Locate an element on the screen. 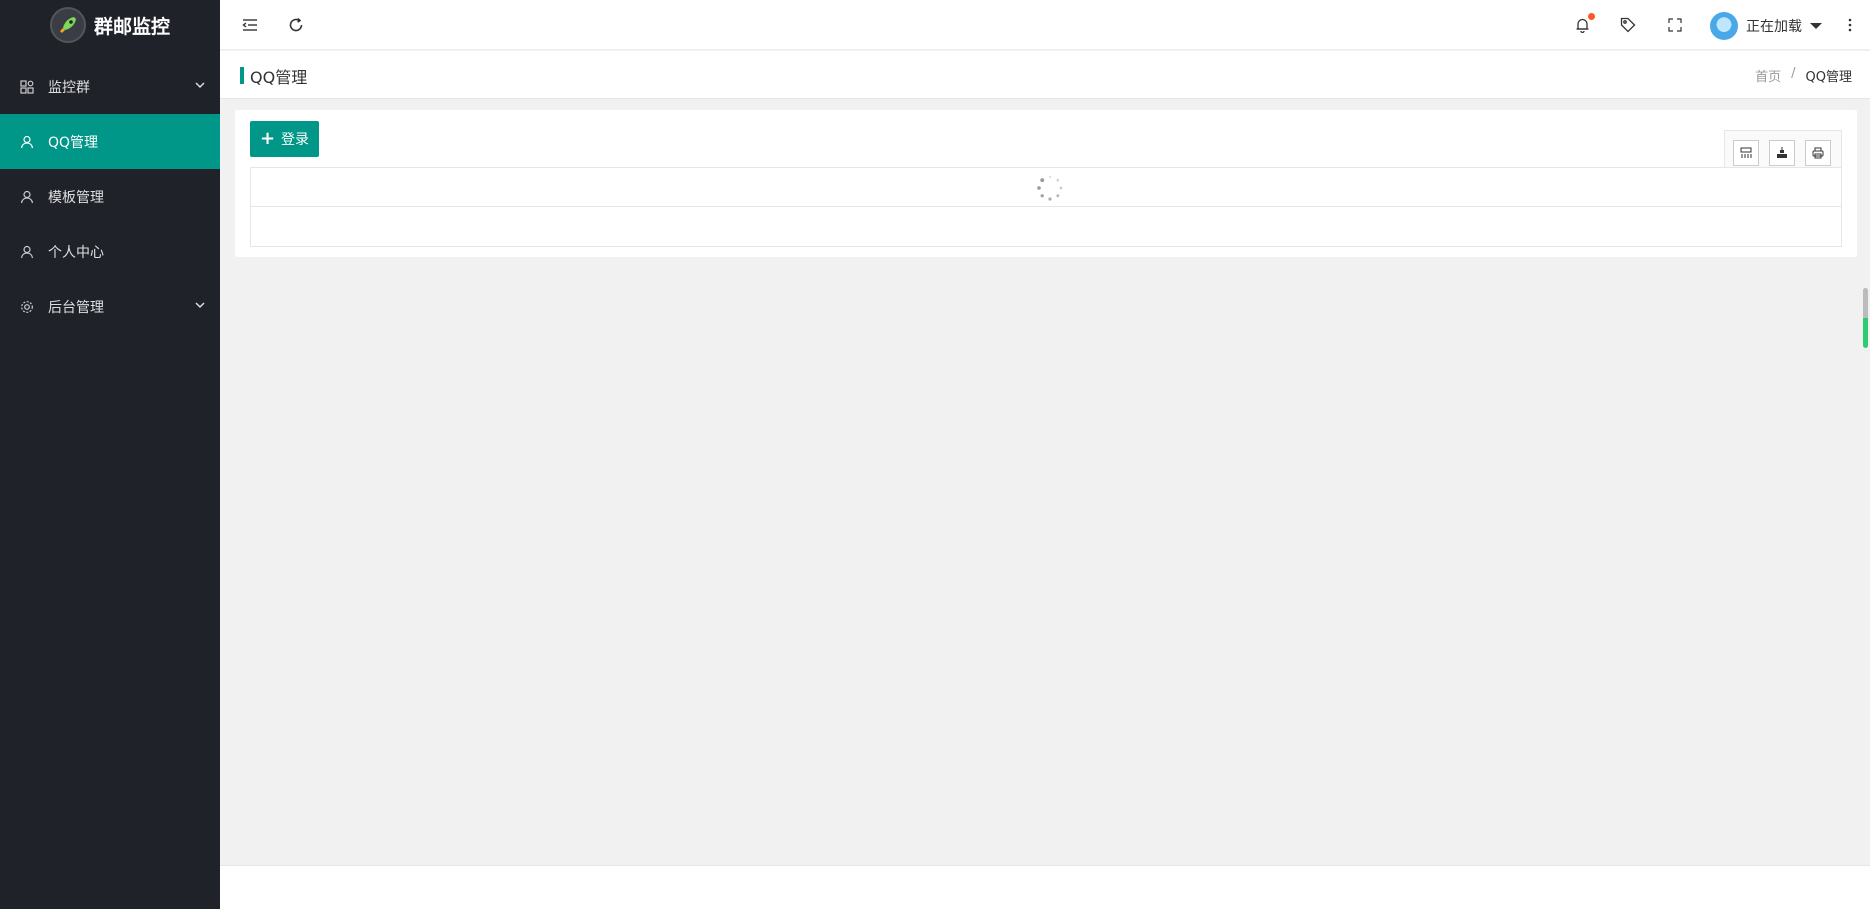  user-name: 正在加载 is located at coordinates (1774, 27).